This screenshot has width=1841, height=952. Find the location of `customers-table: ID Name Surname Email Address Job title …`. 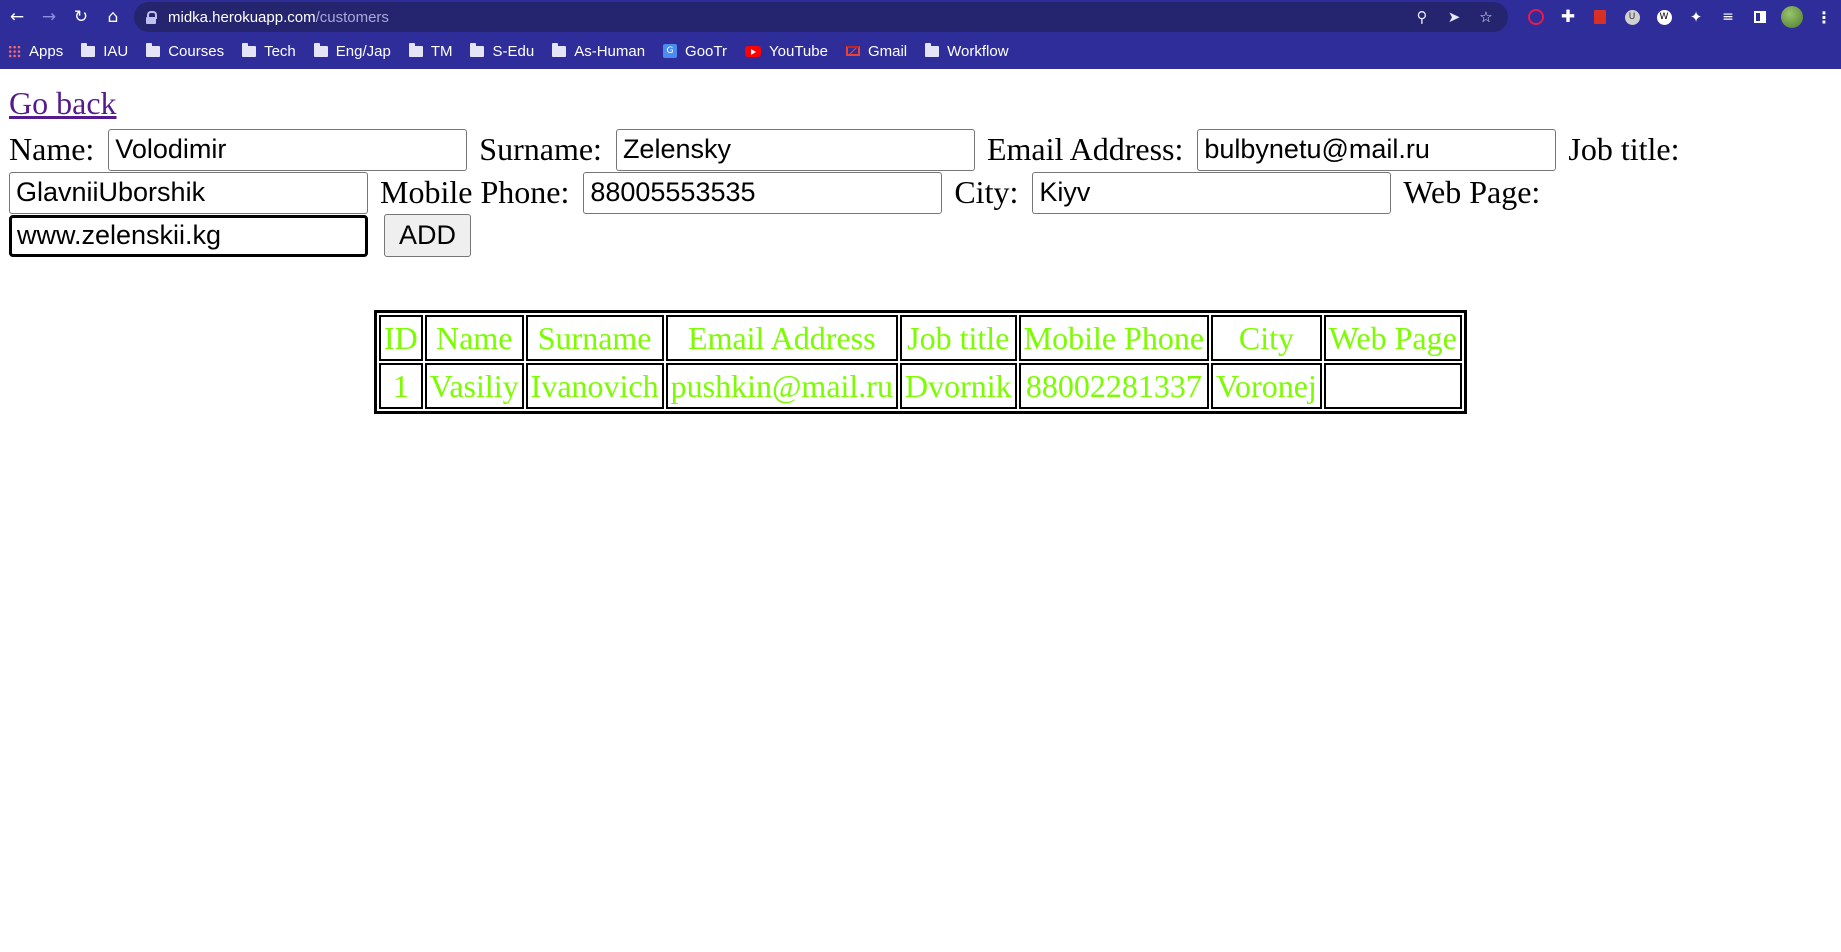

customers-table: ID Name Surname Email Address Job title … is located at coordinates (920, 362).